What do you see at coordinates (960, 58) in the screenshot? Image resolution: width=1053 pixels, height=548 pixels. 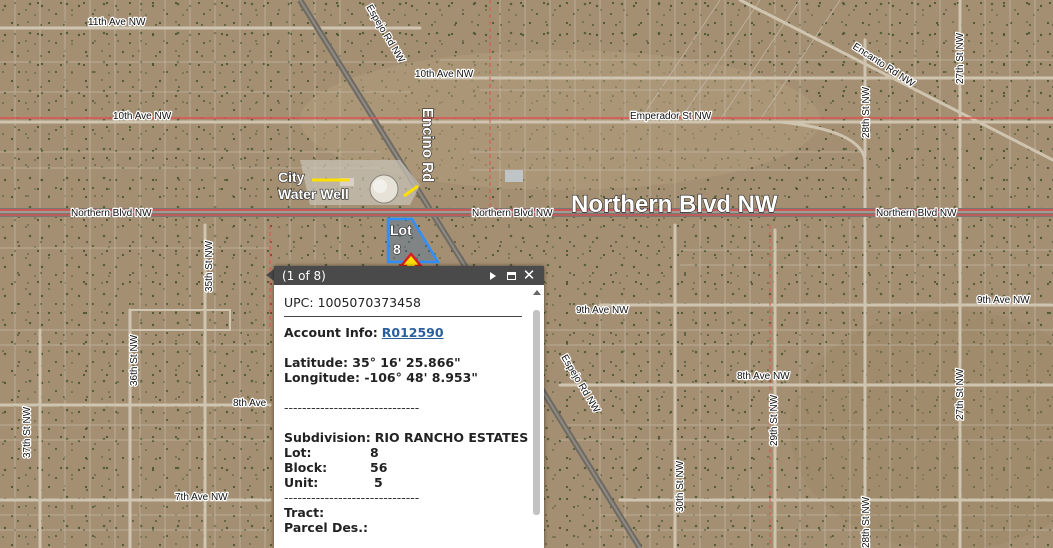 I see `label-27th-st-top: 27th St NW` at bounding box center [960, 58].